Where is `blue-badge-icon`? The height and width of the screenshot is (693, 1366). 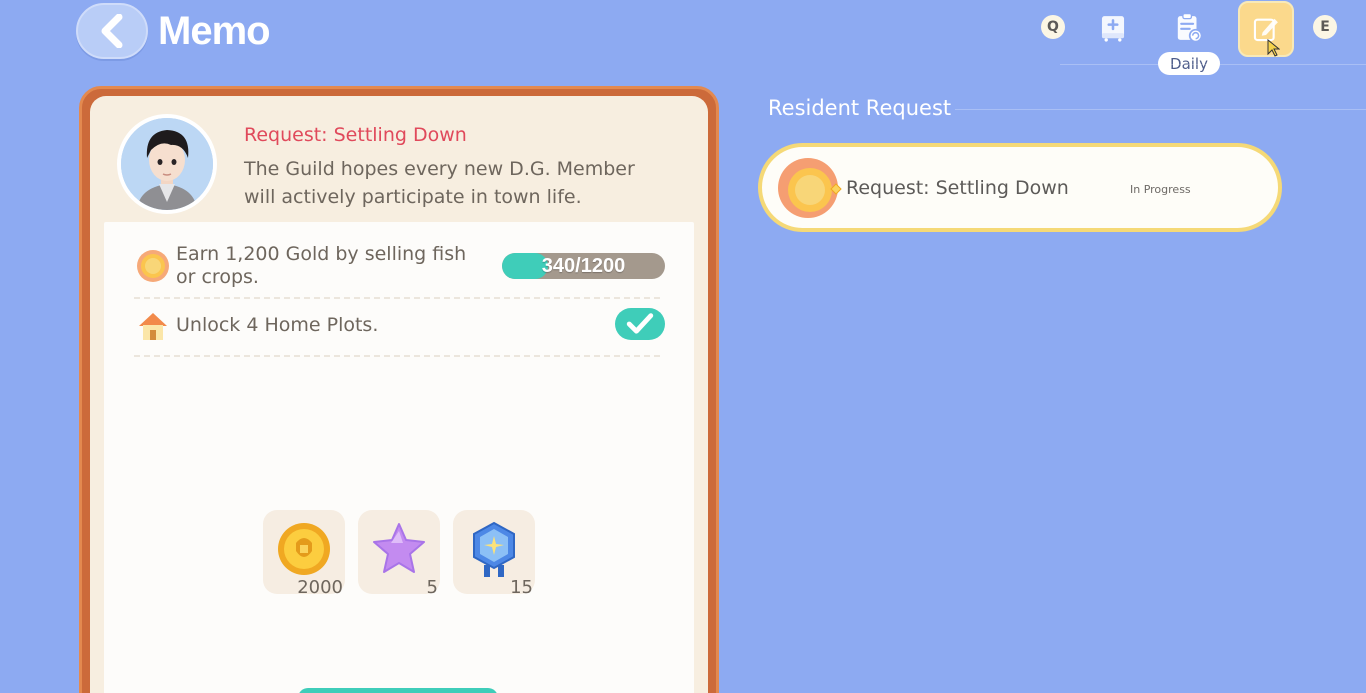
blue-badge-icon is located at coordinates (494, 549).